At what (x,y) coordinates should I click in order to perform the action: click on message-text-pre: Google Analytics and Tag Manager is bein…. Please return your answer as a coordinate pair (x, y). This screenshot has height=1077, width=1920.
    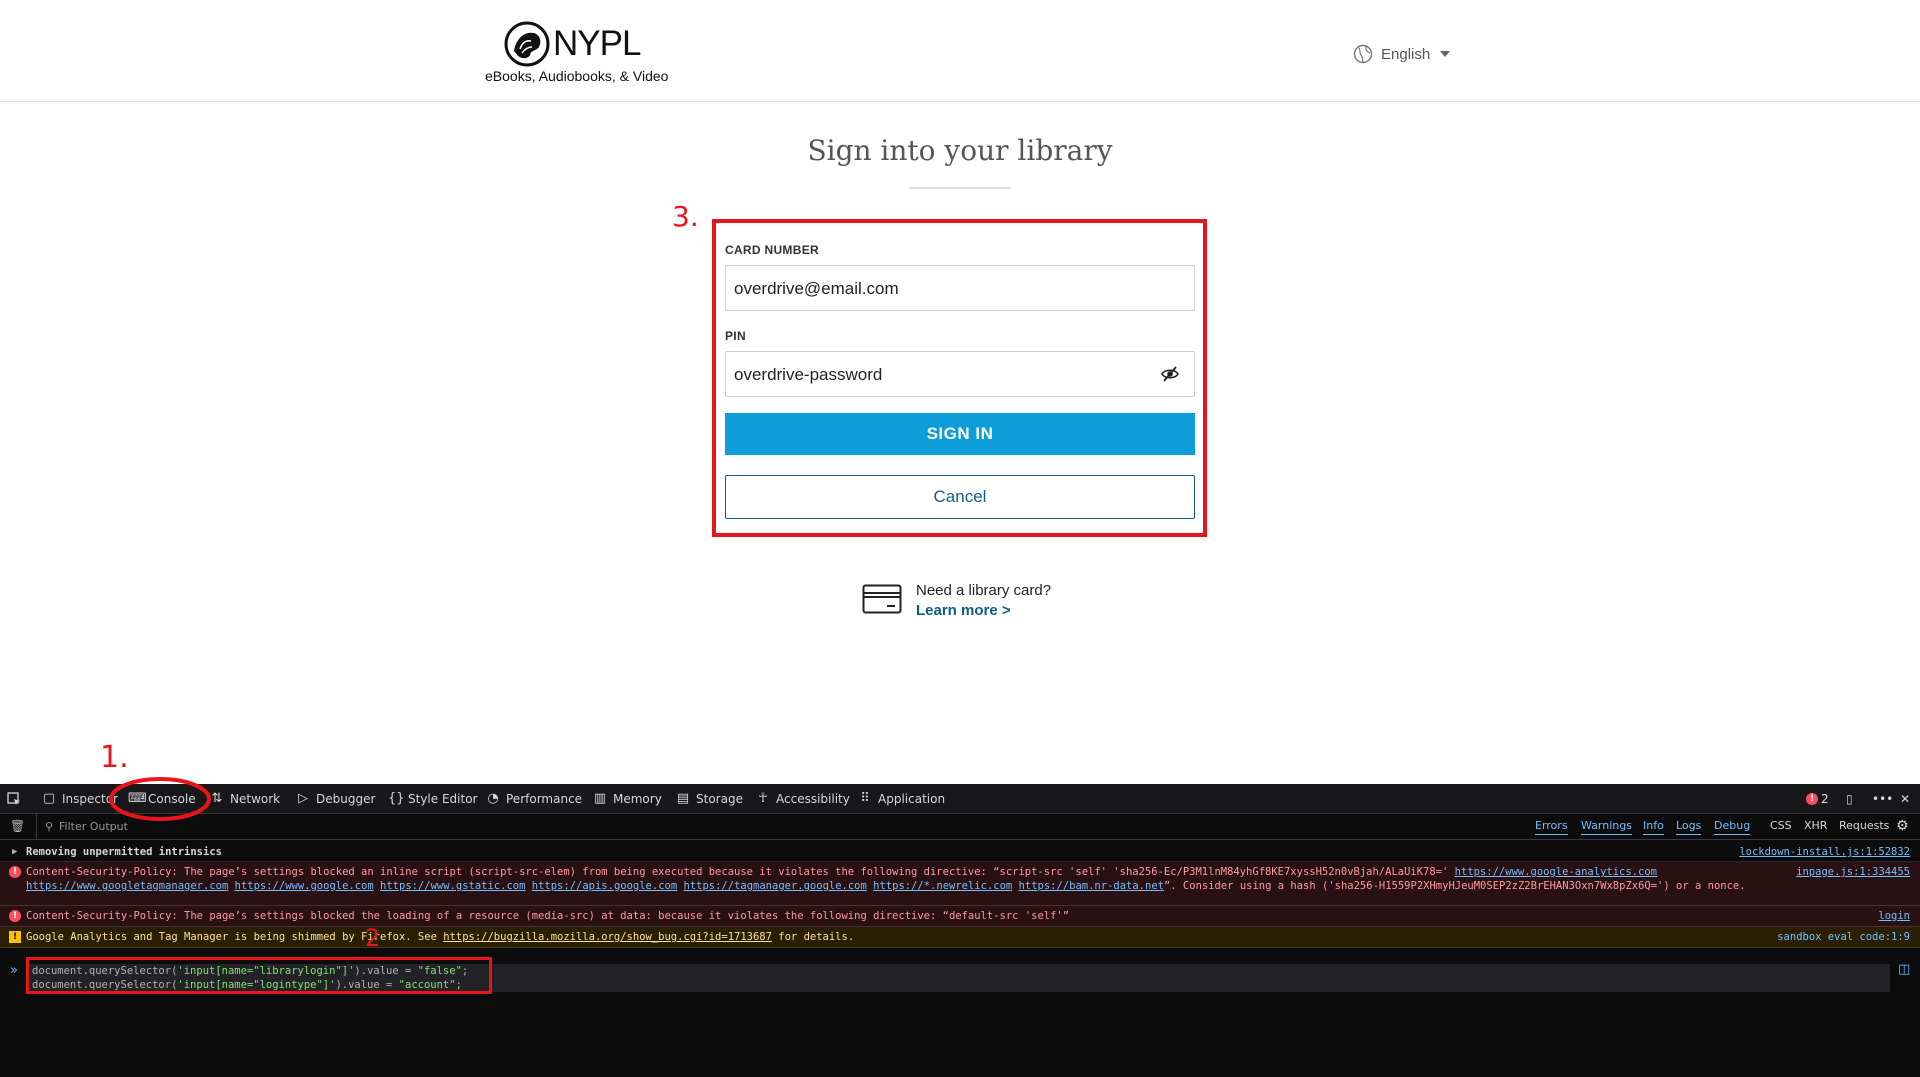
    Looking at the image, I should click on (235, 937).